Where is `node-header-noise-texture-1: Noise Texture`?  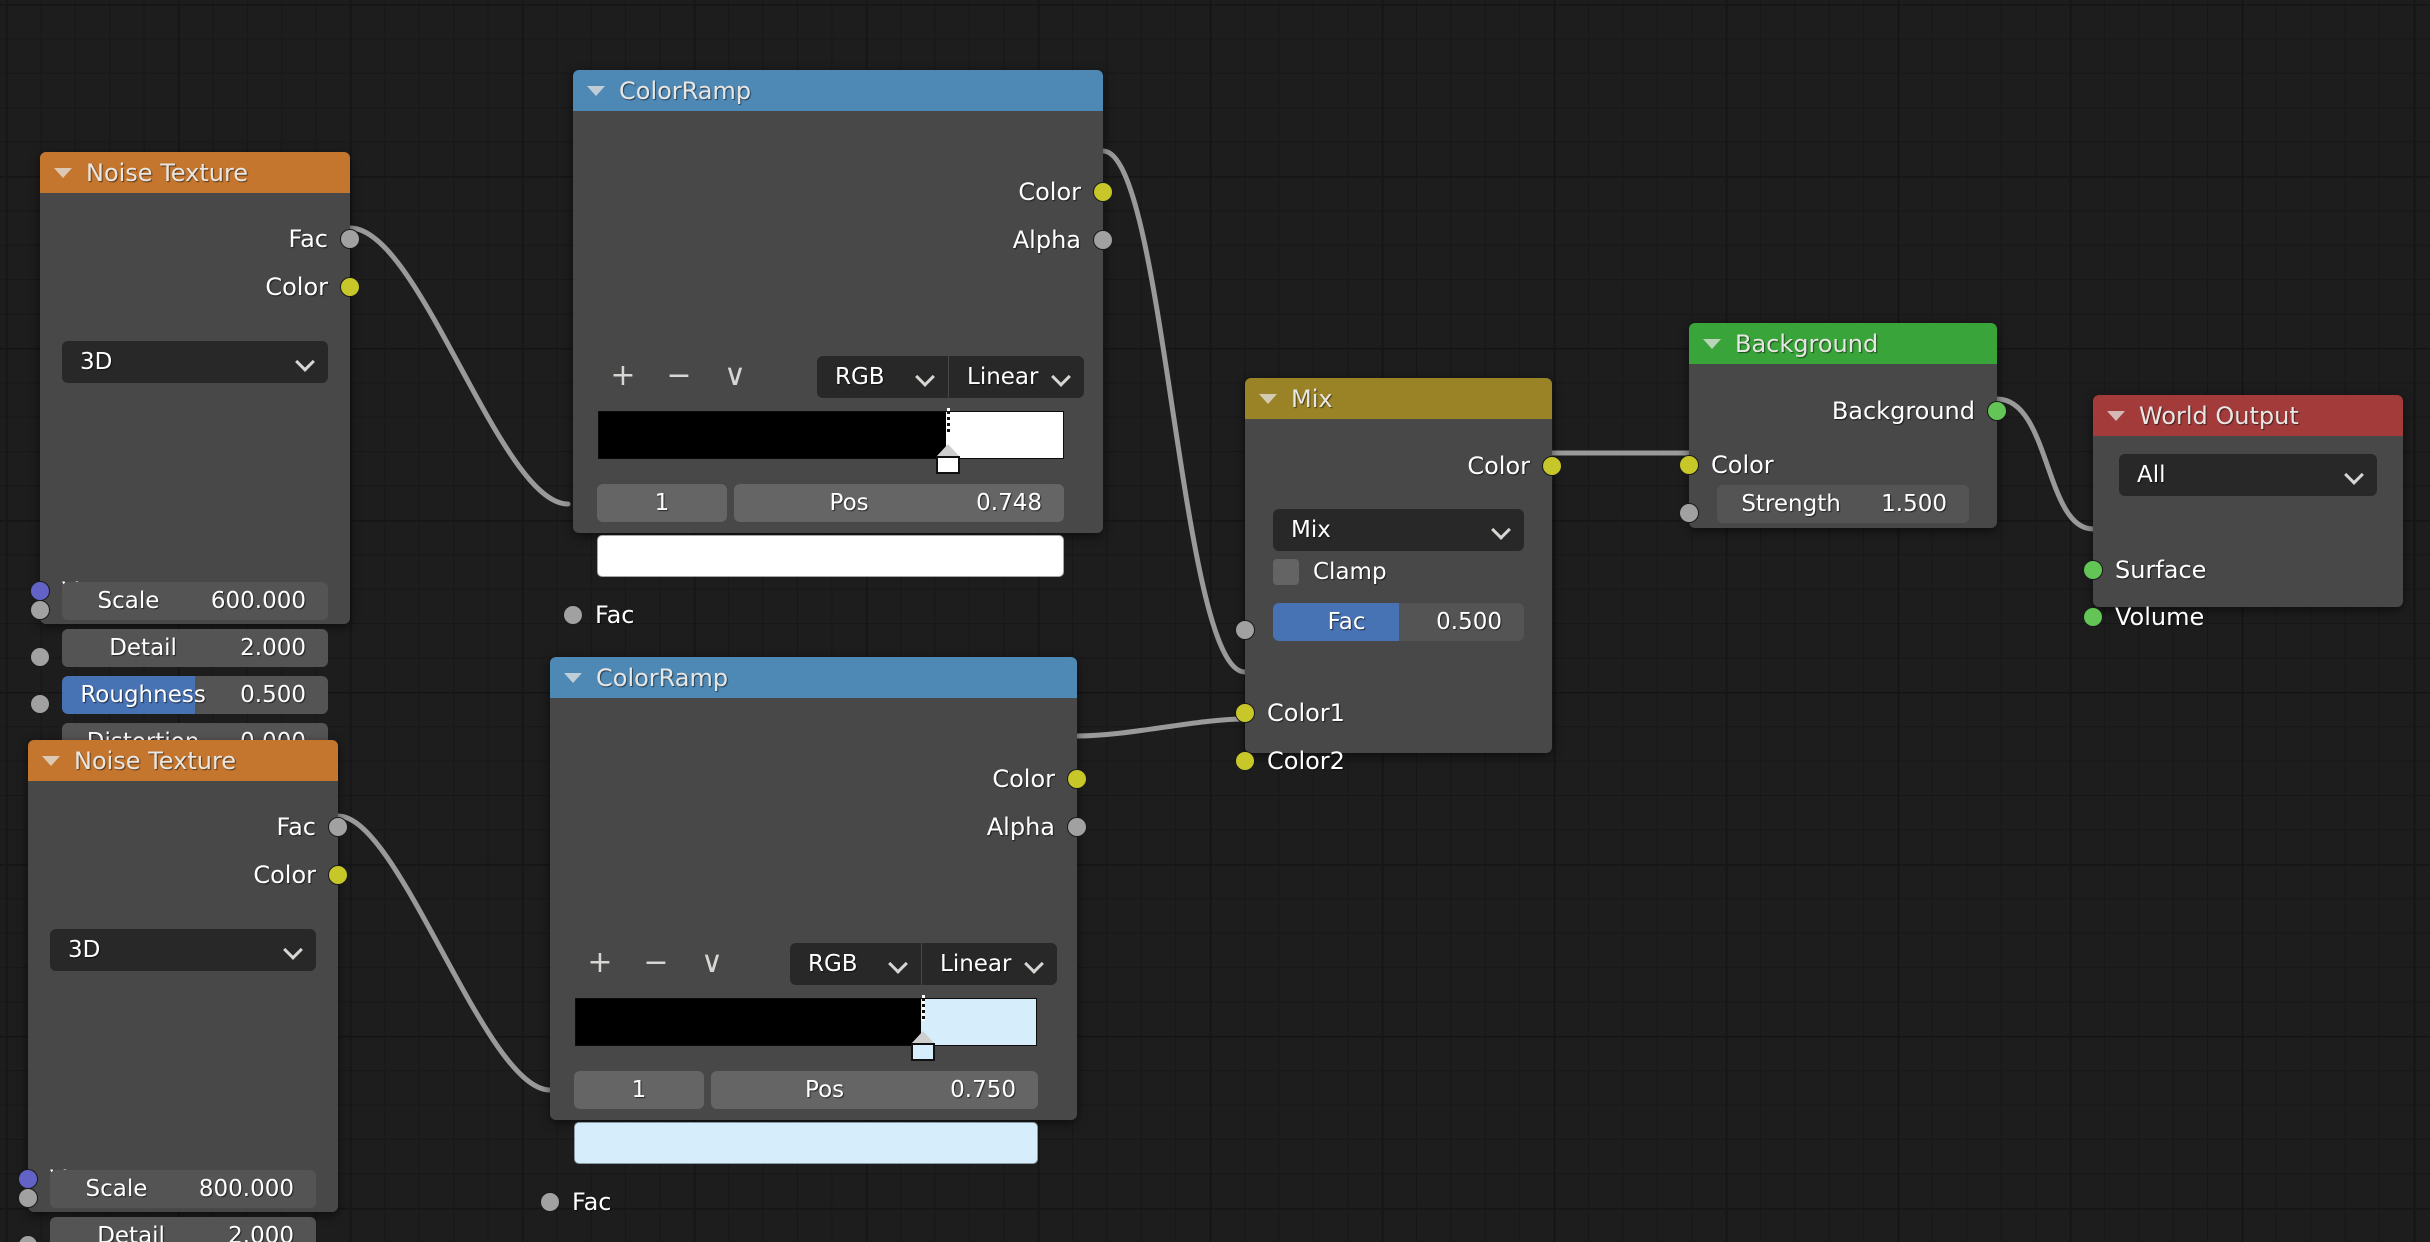
node-header-noise-texture-1: Noise Texture is located at coordinates (195, 172).